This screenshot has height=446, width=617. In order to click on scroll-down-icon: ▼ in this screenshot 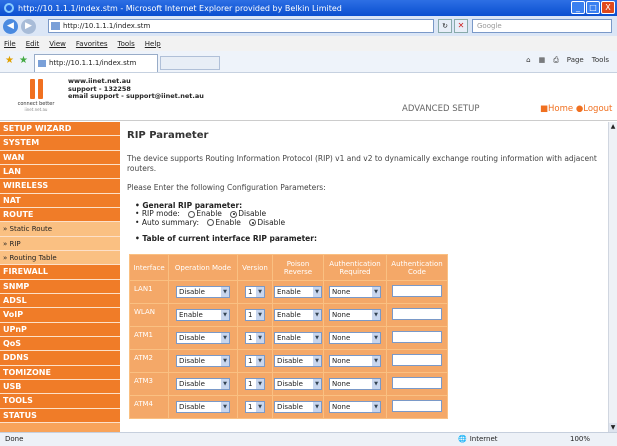, I will do `click(613, 427)`.